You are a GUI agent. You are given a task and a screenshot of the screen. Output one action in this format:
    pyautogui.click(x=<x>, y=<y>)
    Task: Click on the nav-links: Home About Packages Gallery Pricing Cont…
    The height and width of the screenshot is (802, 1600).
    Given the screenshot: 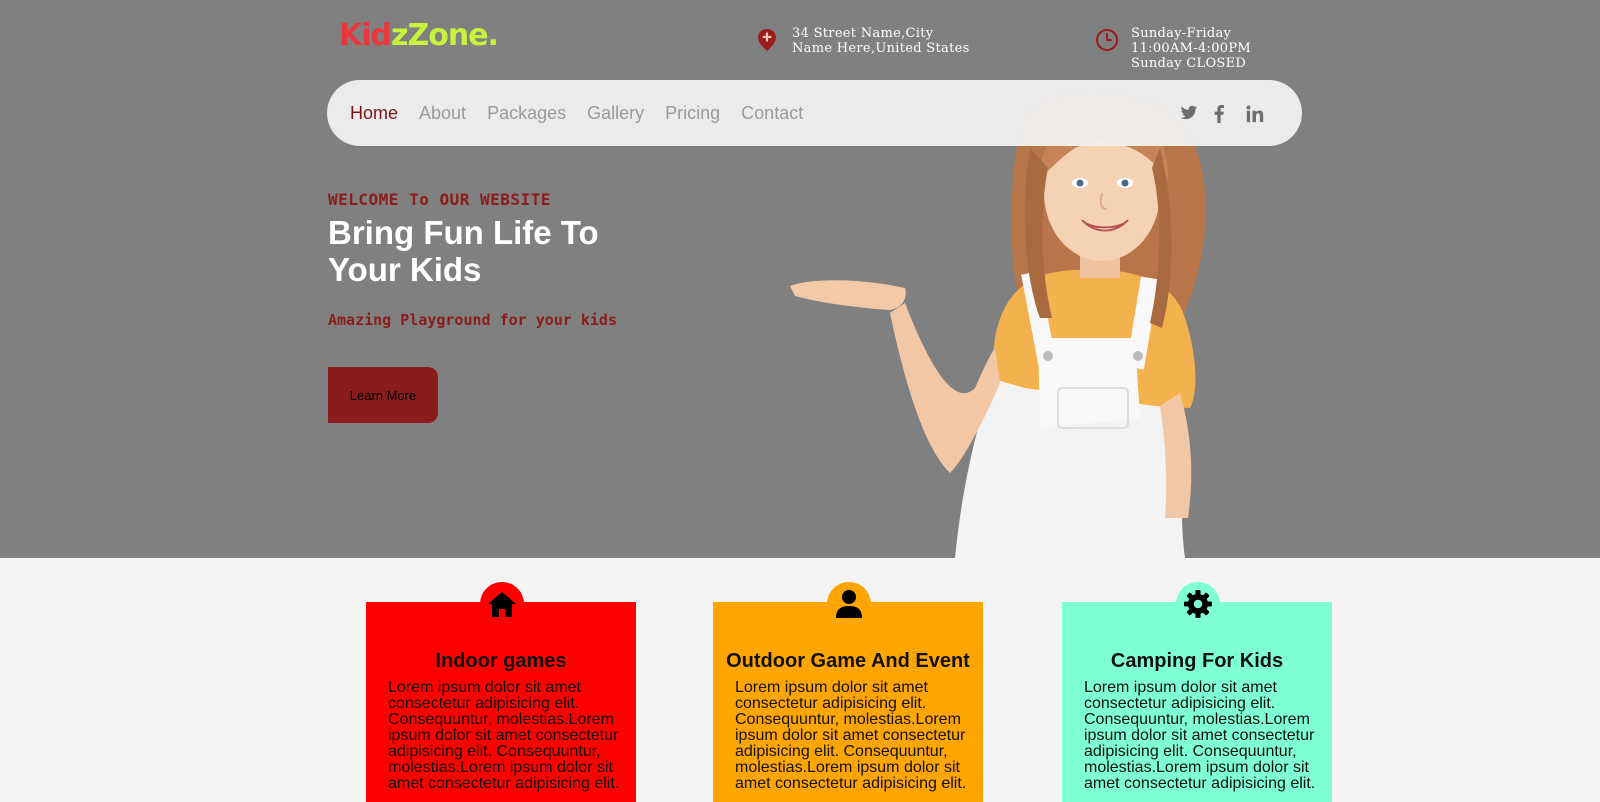 What is the action you would take?
    pyautogui.click(x=587, y=113)
    